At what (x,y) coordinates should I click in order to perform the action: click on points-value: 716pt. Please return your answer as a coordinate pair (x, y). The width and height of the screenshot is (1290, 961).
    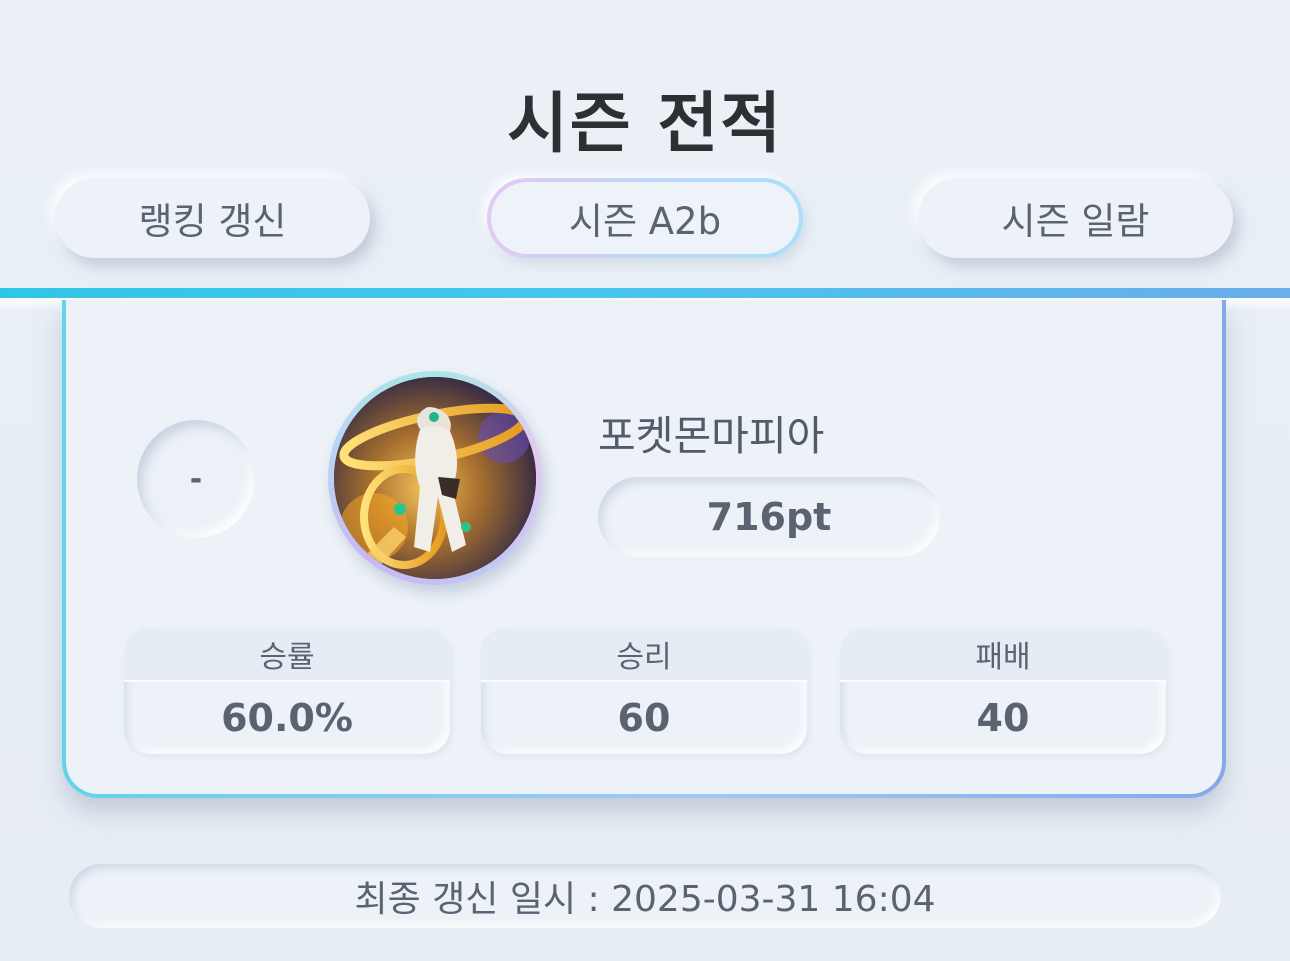
    Looking at the image, I should click on (769, 517).